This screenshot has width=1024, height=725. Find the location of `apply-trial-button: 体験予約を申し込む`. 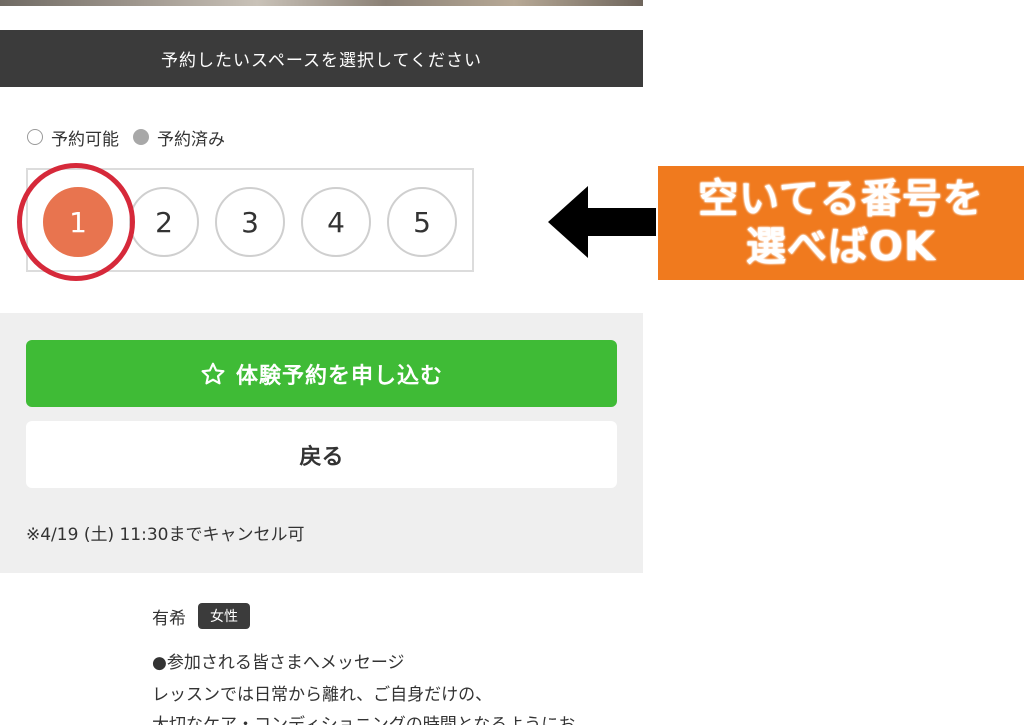

apply-trial-button: 体験予約を申し込む is located at coordinates (321, 373).